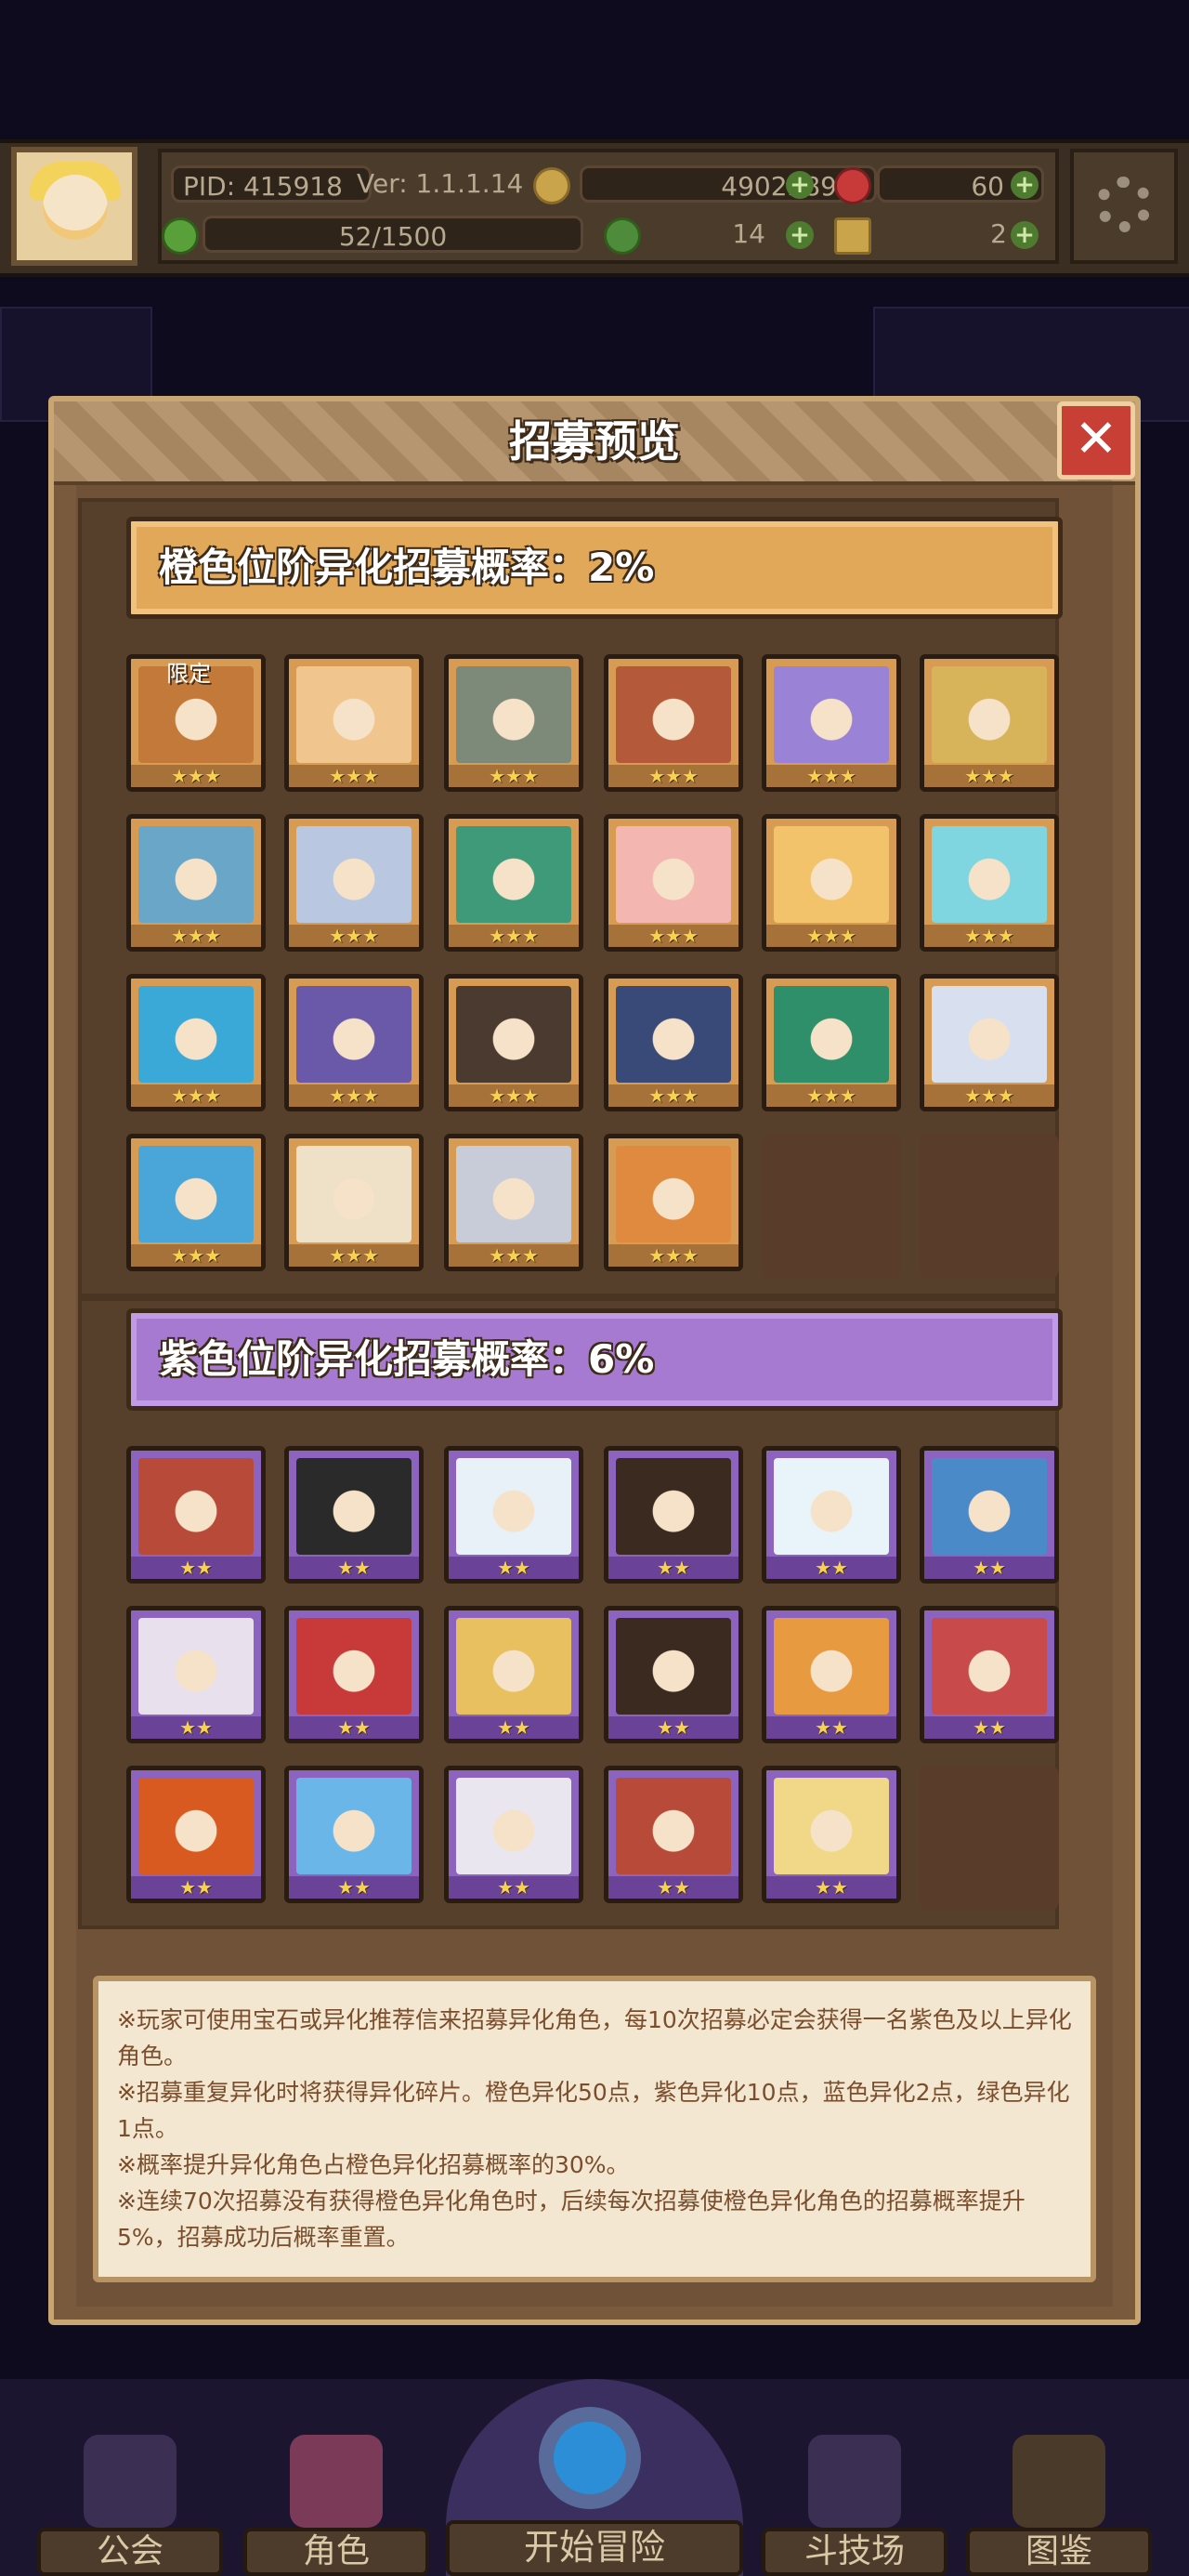  What do you see at coordinates (551, 185) in the screenshot?
I see `gold-coin-icon` at bounding box center [551, 185].